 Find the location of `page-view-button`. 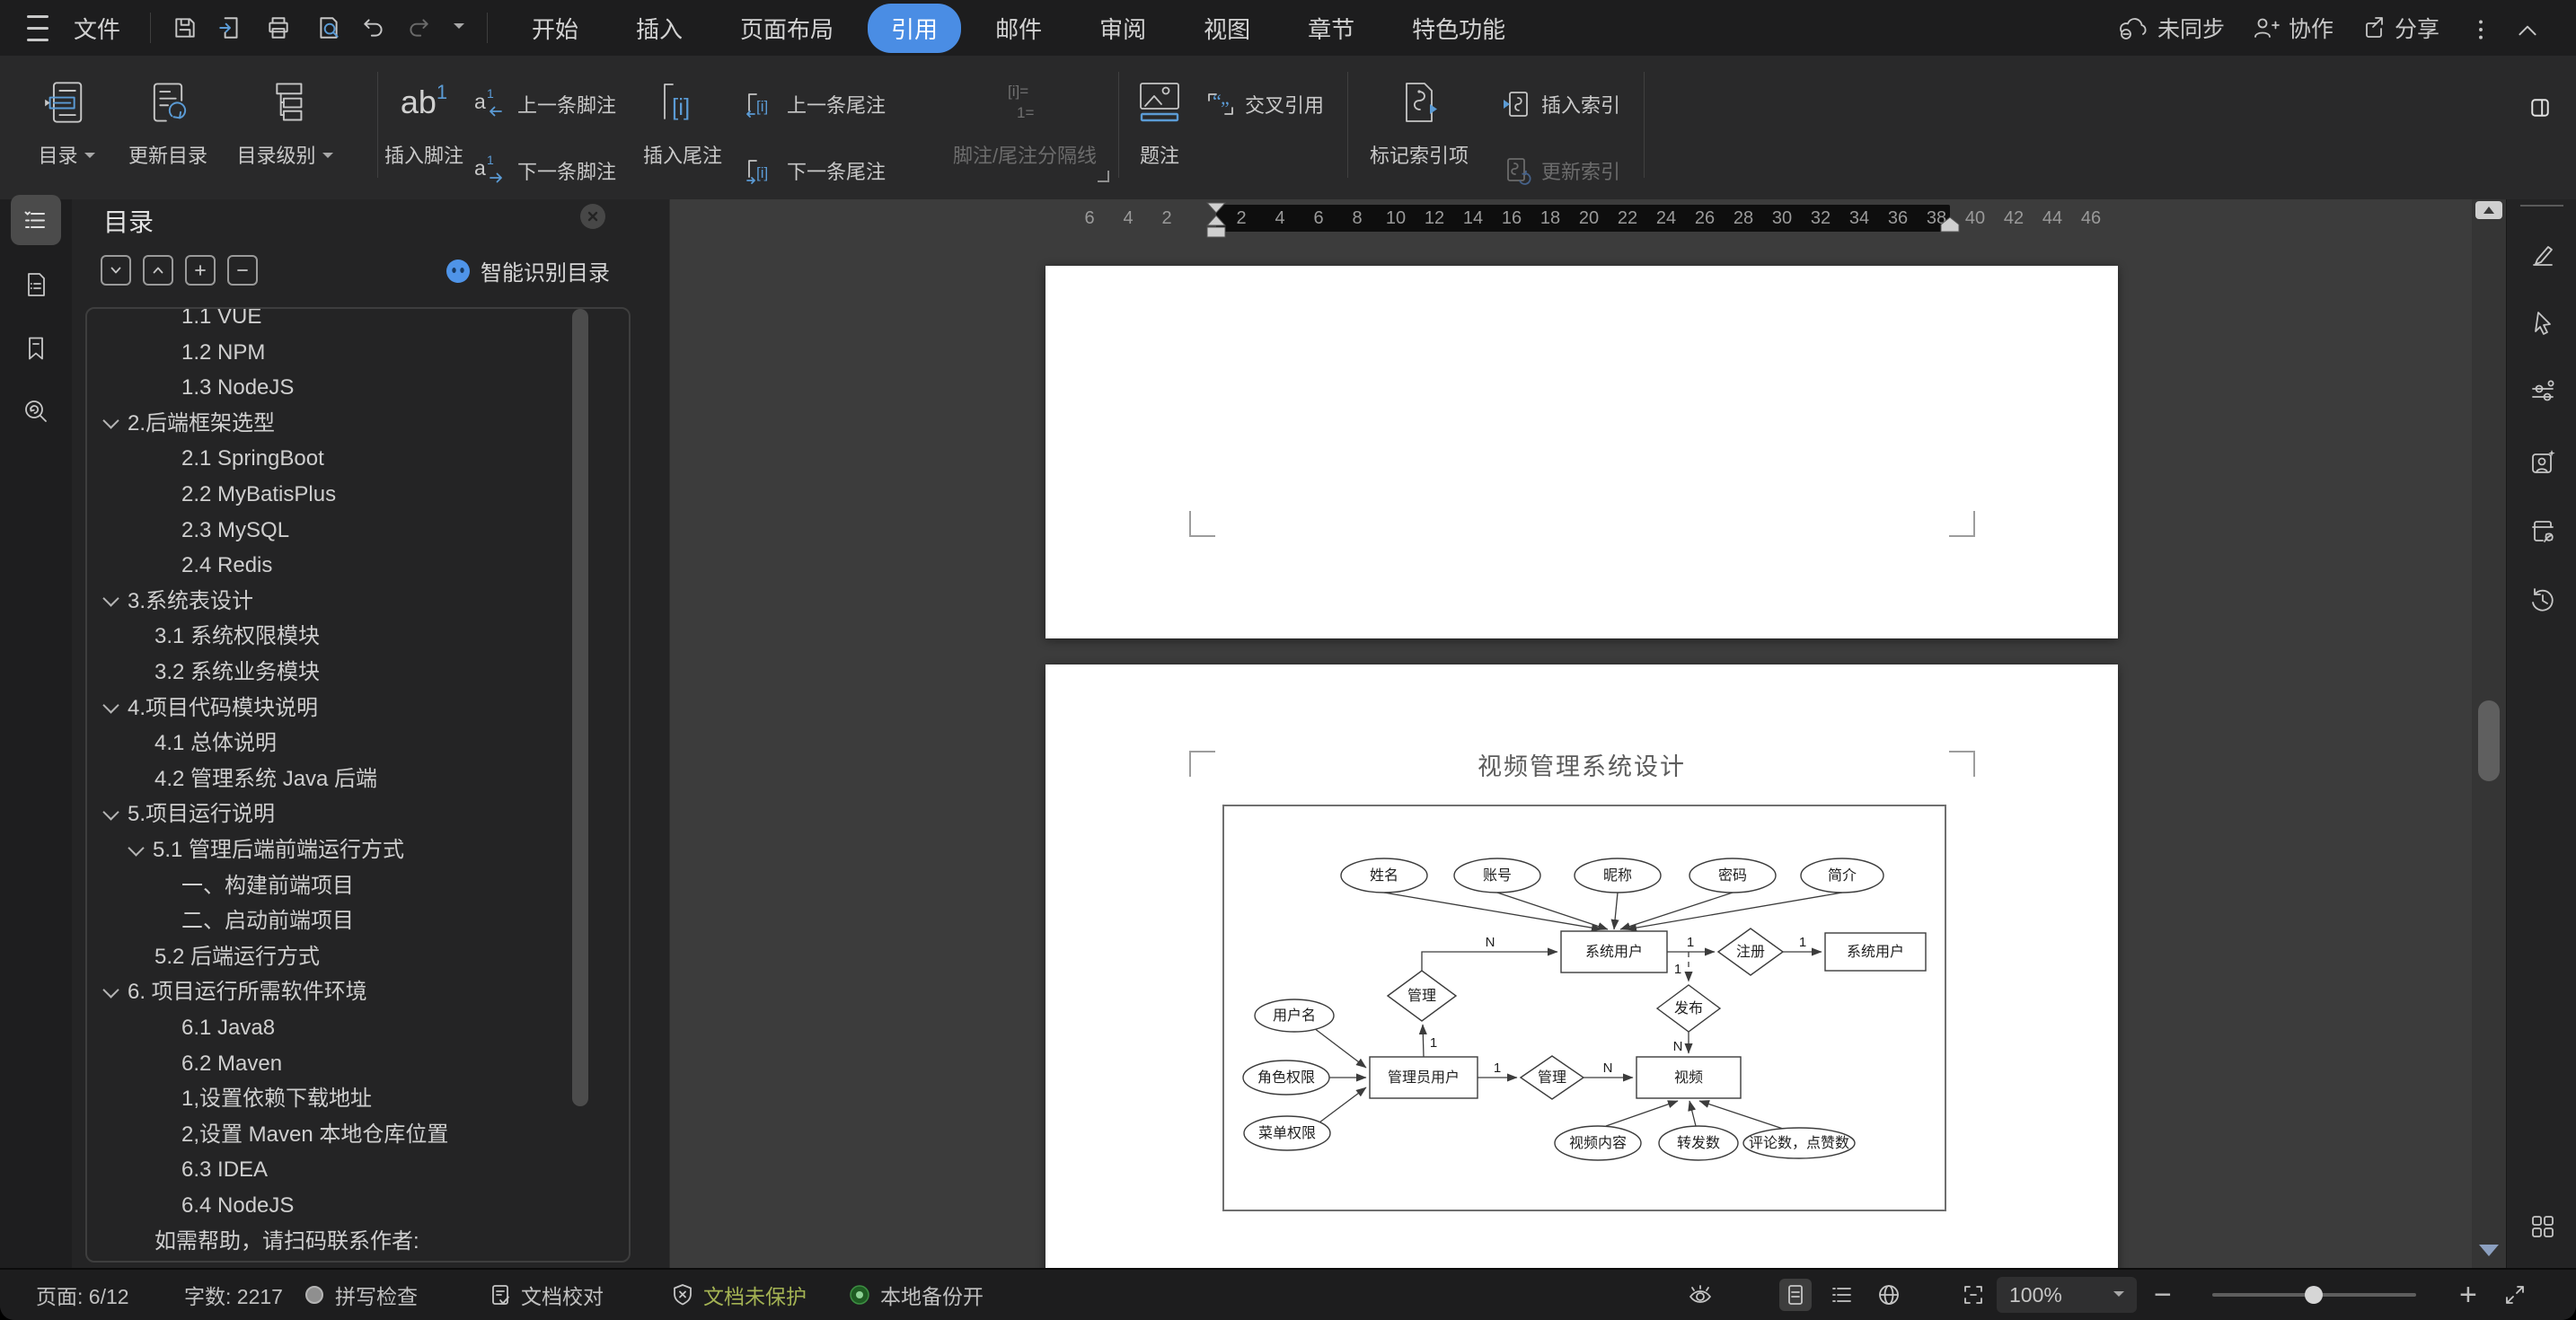

page-view-button is located at coordinates (1795, 1295).